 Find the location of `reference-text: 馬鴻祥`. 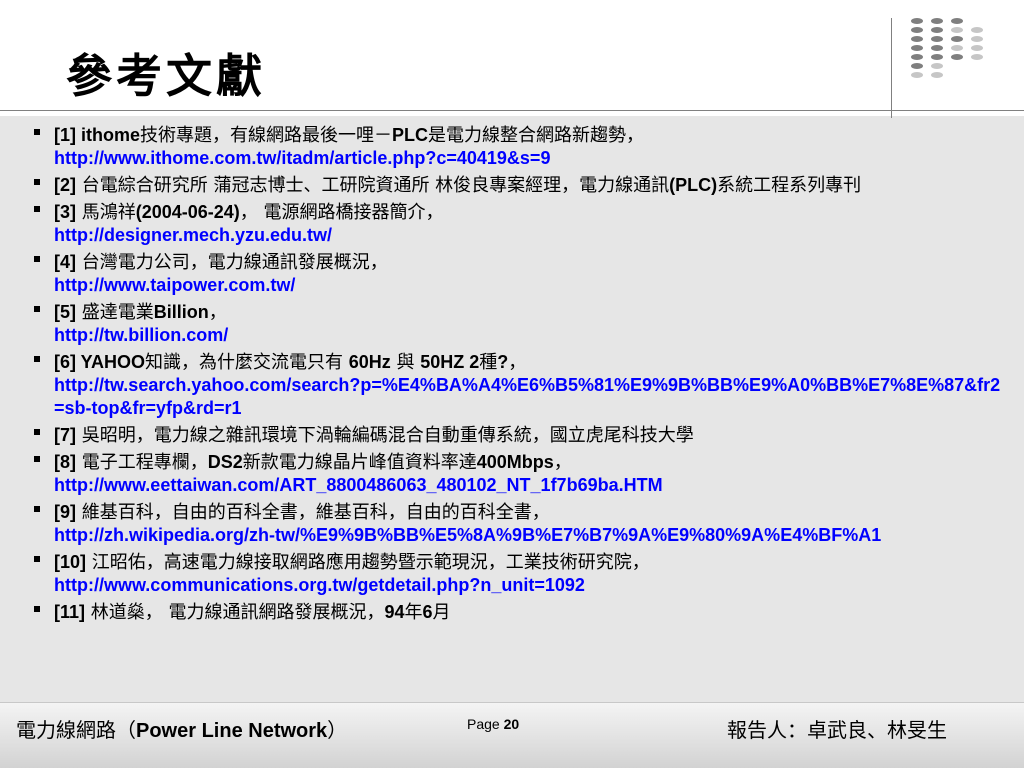

reference-text: 馬鴻祥 is located at coordinates (106, 212).